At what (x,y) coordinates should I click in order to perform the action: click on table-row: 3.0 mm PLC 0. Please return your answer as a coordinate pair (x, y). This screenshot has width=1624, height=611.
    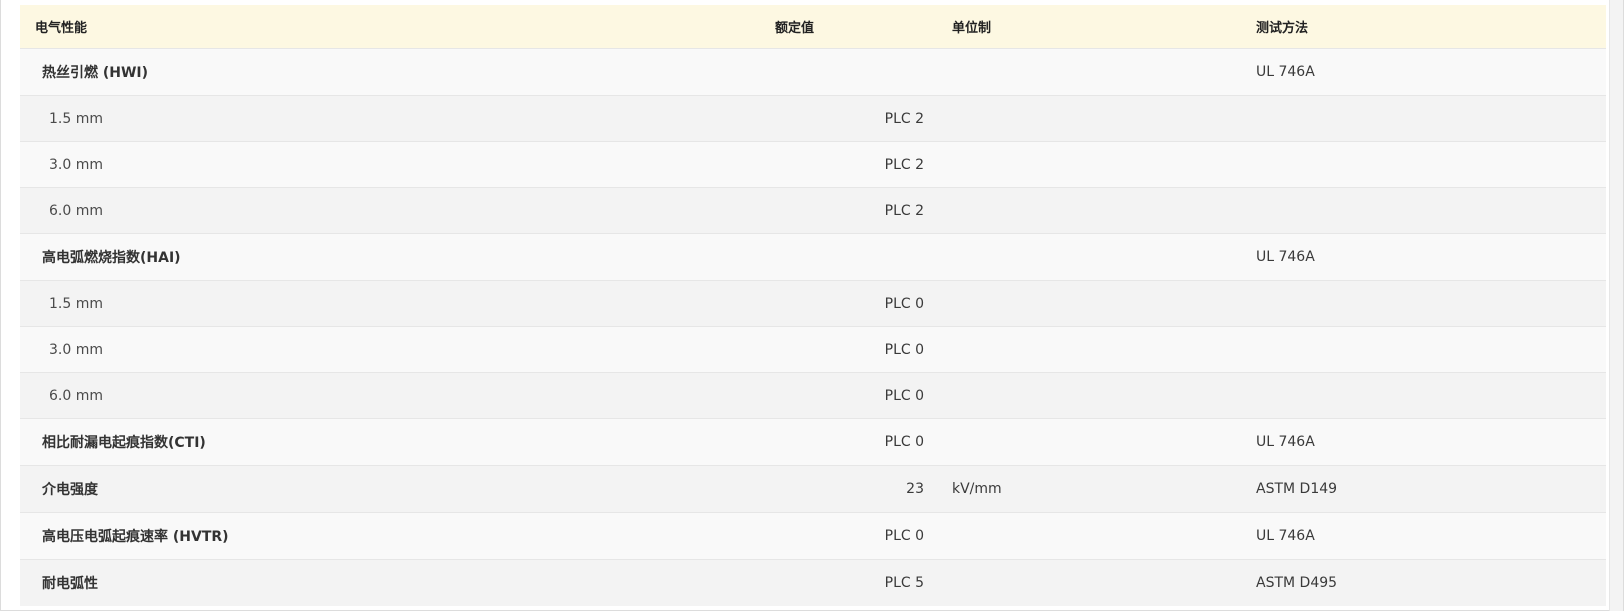
    Looking at the image, I should click on (813, 349).